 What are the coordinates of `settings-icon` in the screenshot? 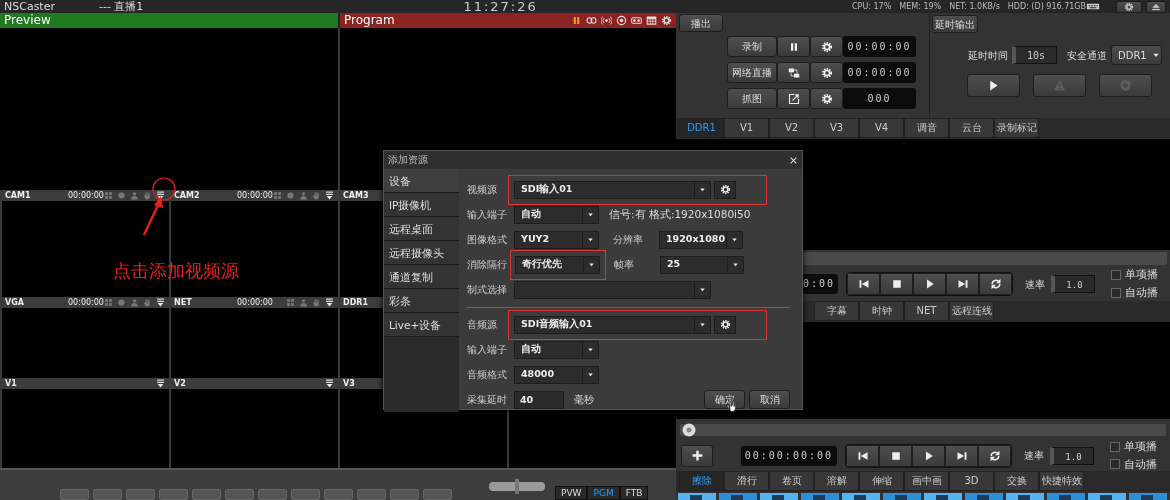 It's located at (666, 20).